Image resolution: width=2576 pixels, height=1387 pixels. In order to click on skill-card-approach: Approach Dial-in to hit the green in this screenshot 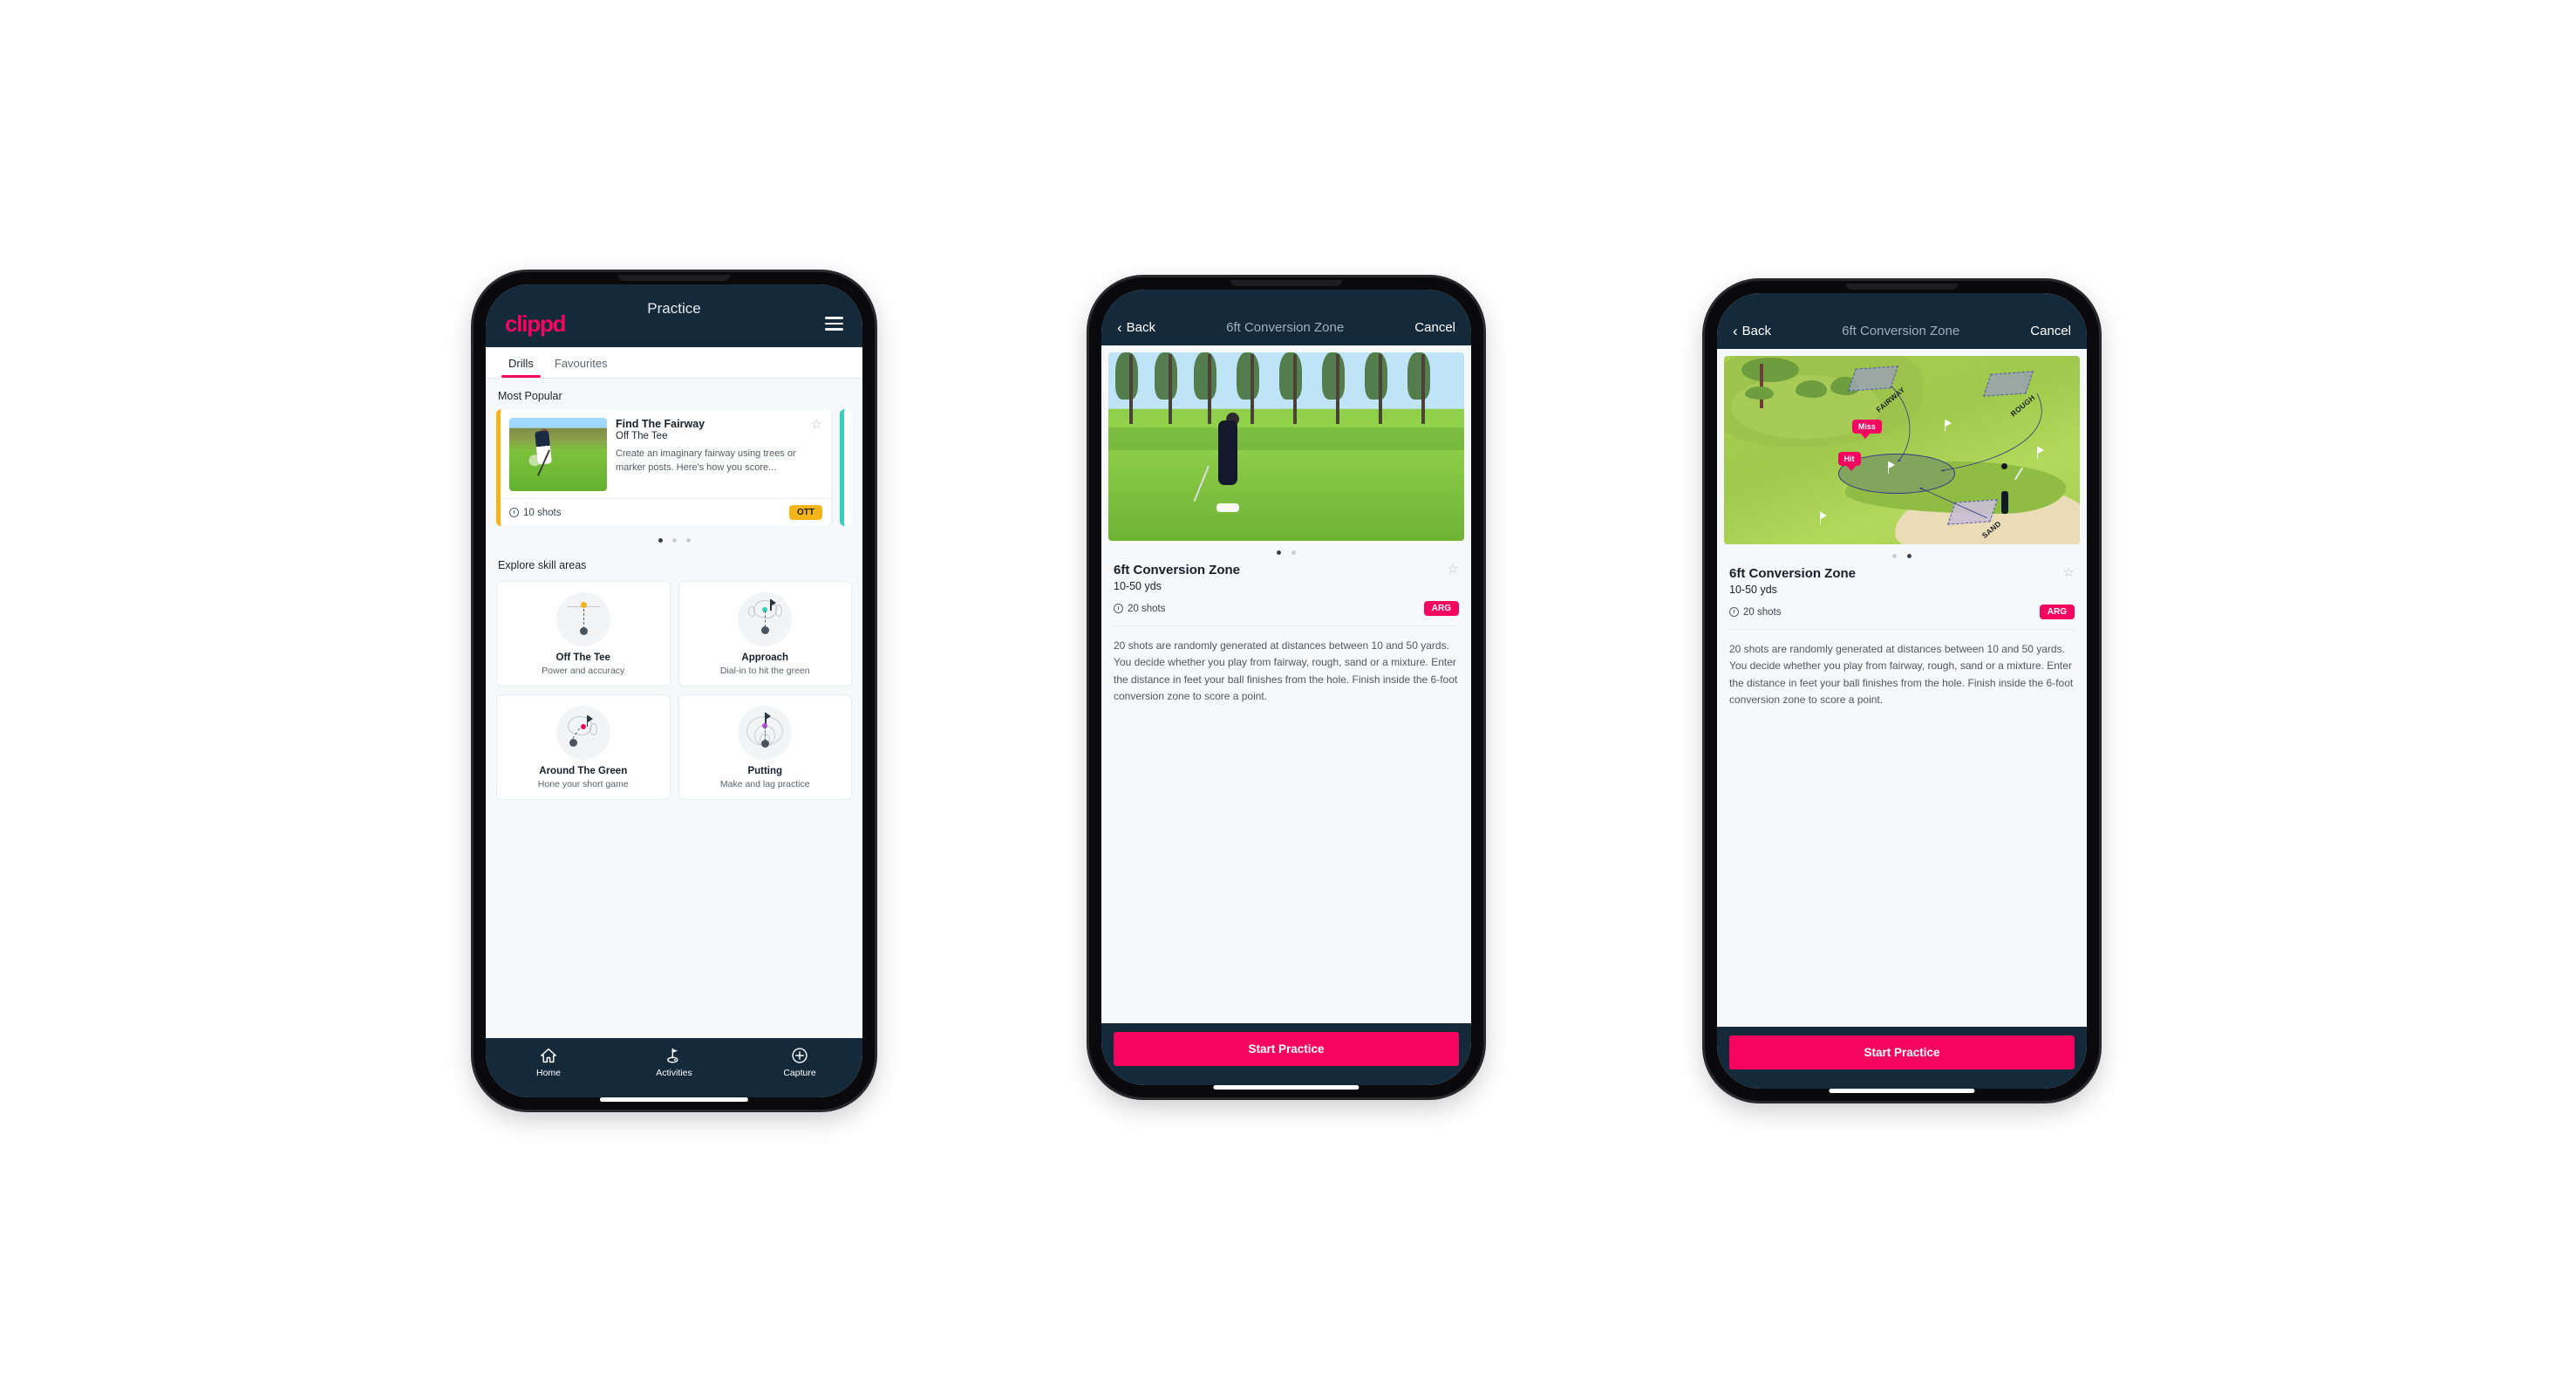, I will do `click(765, 634)`.